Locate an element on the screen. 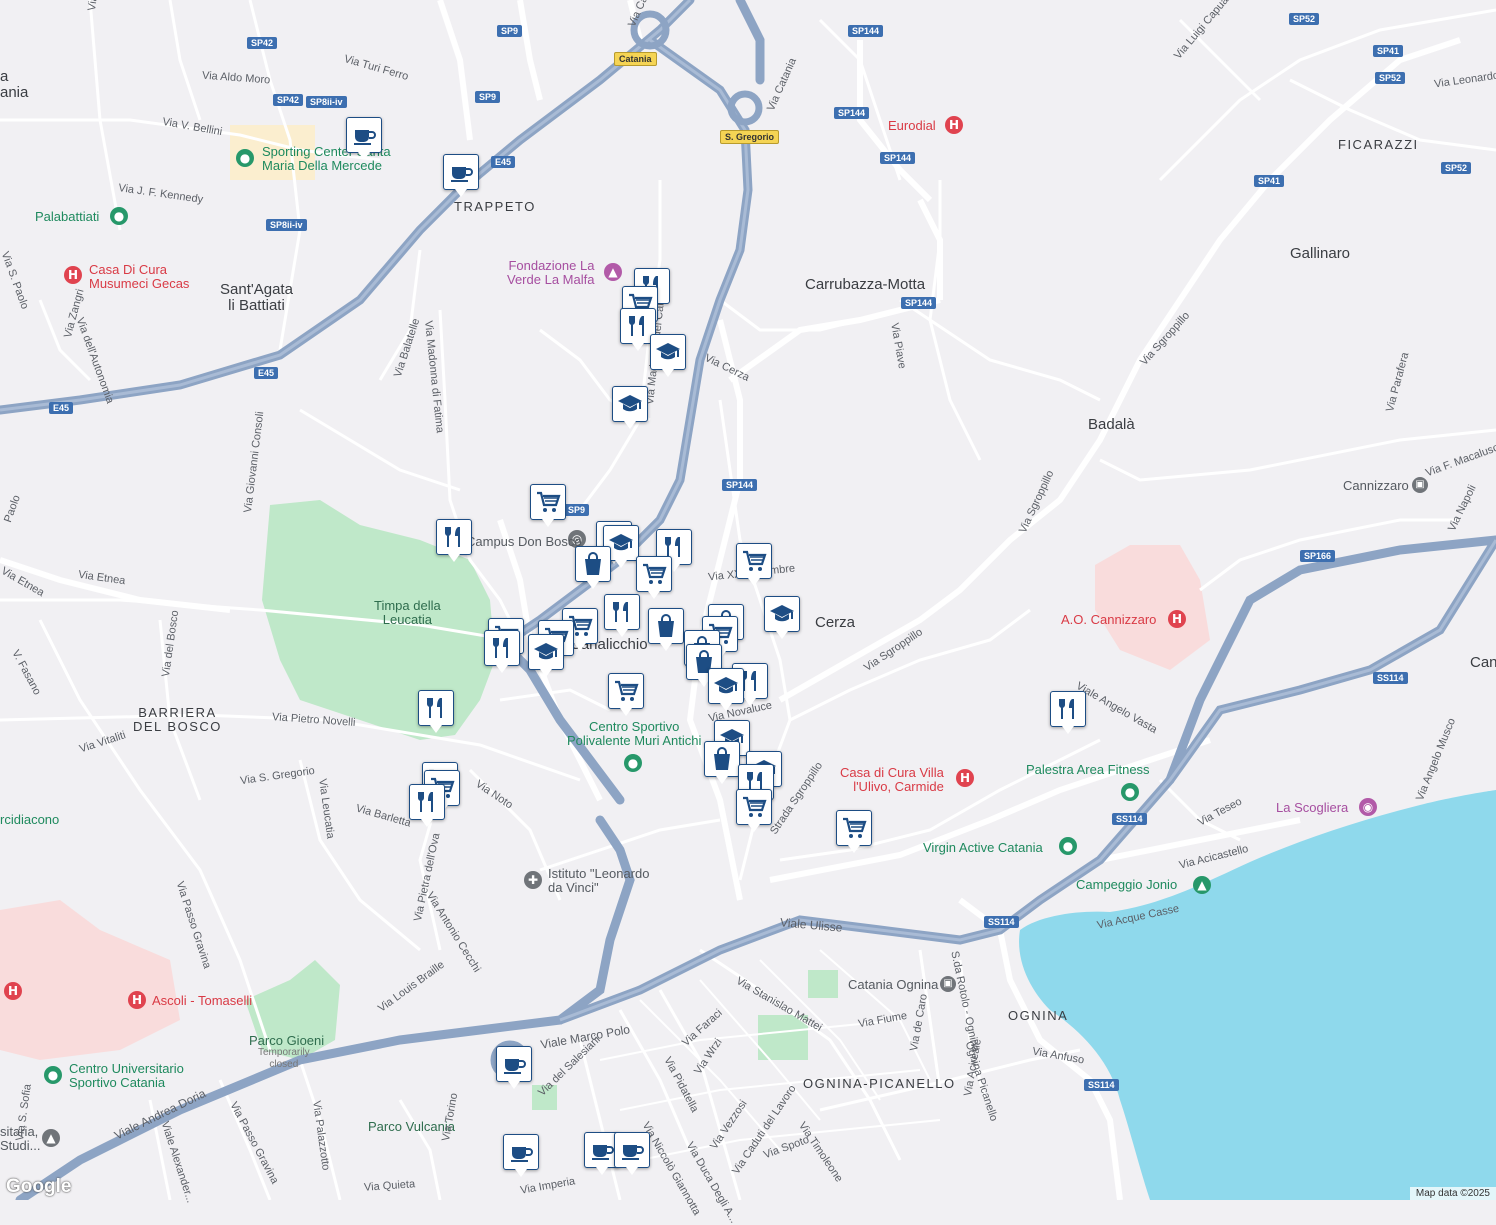  road-shield: SP166 is located at coordinates (1318, 556).